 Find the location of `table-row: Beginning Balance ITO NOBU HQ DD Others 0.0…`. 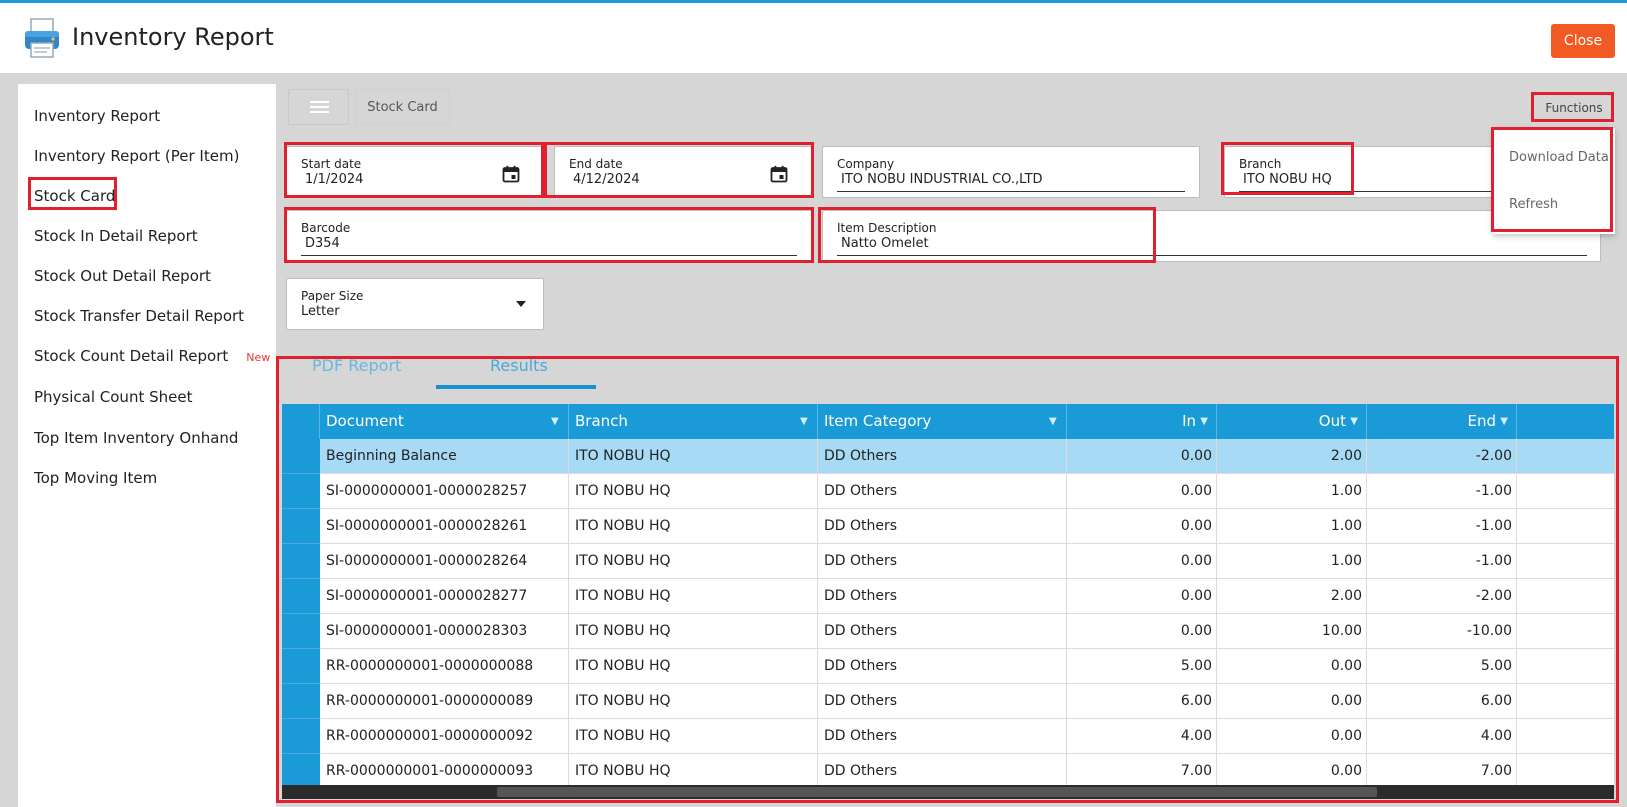

table-row: Beginning Balance ITO NOBU HQ DD Others 0.0… is located at coordinates (948, 456).